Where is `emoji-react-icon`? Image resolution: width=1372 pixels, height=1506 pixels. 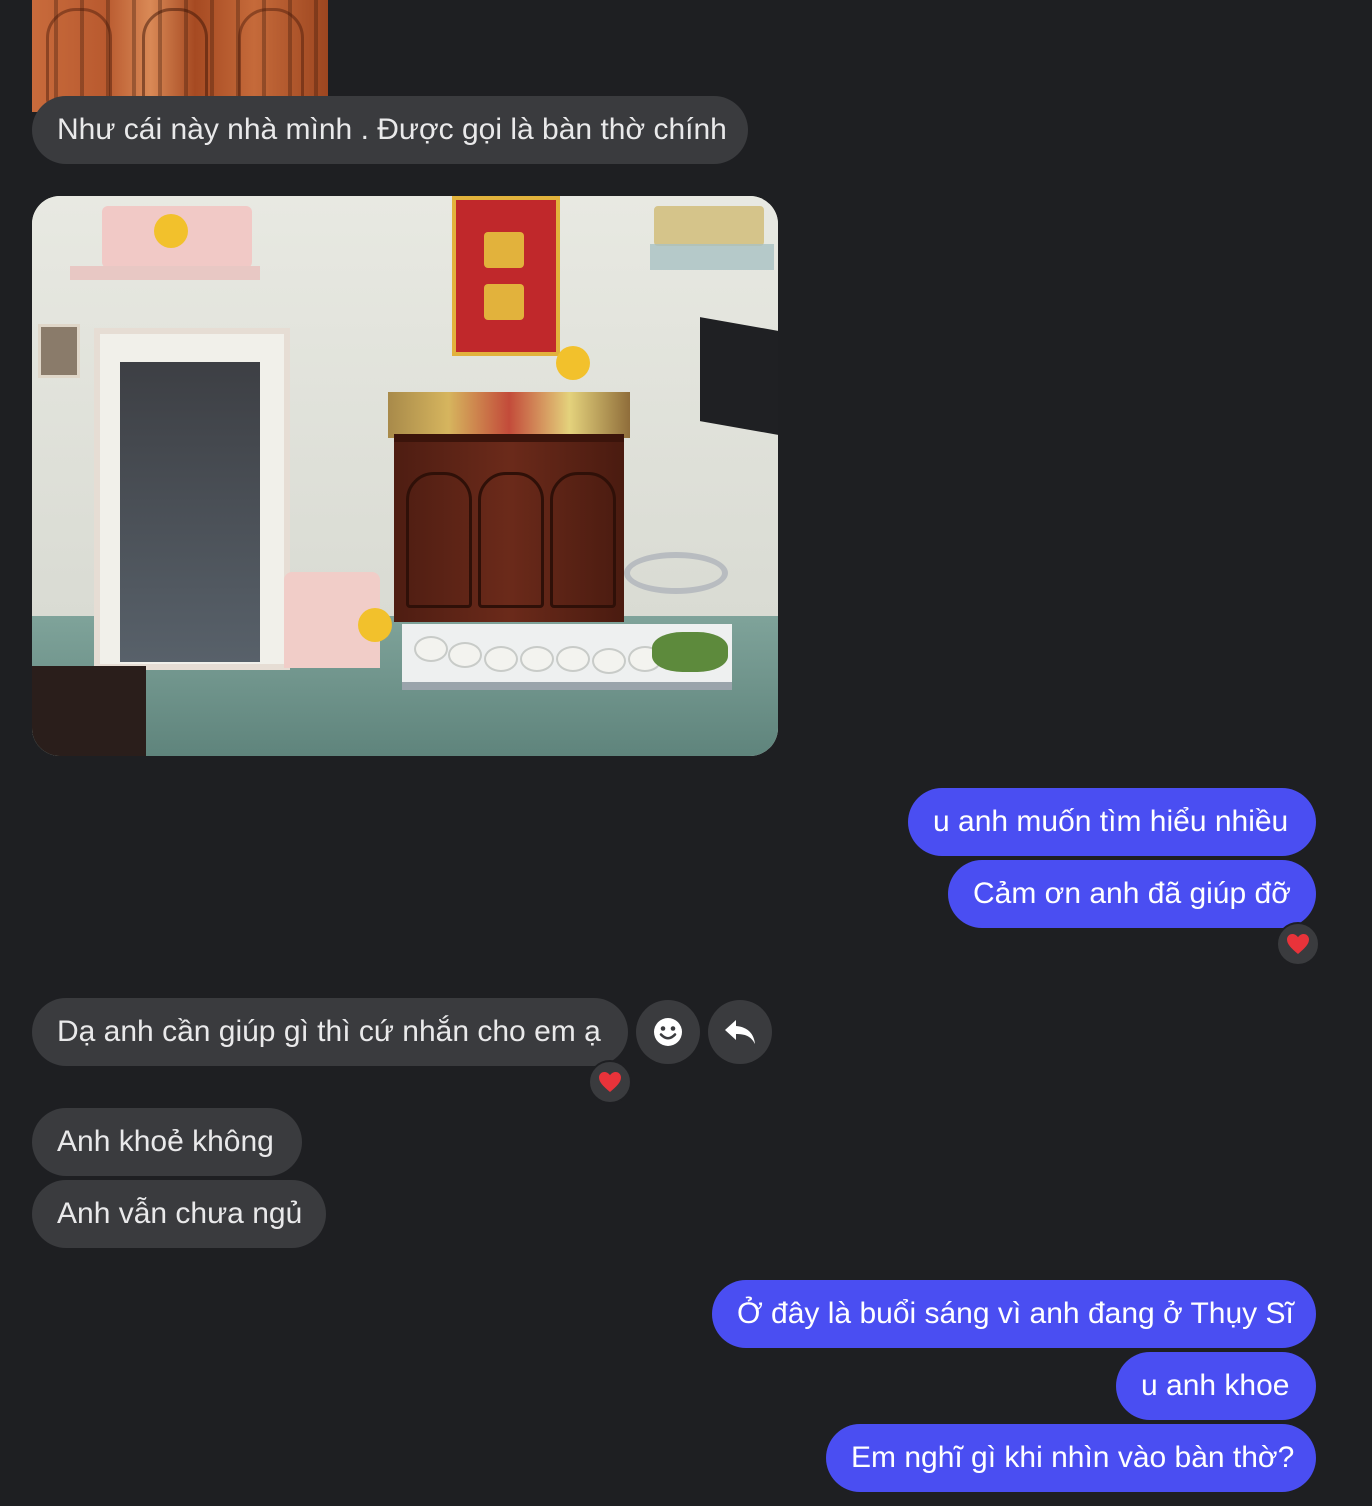 emoji-react-icon is located at coordinates (668, 1032).